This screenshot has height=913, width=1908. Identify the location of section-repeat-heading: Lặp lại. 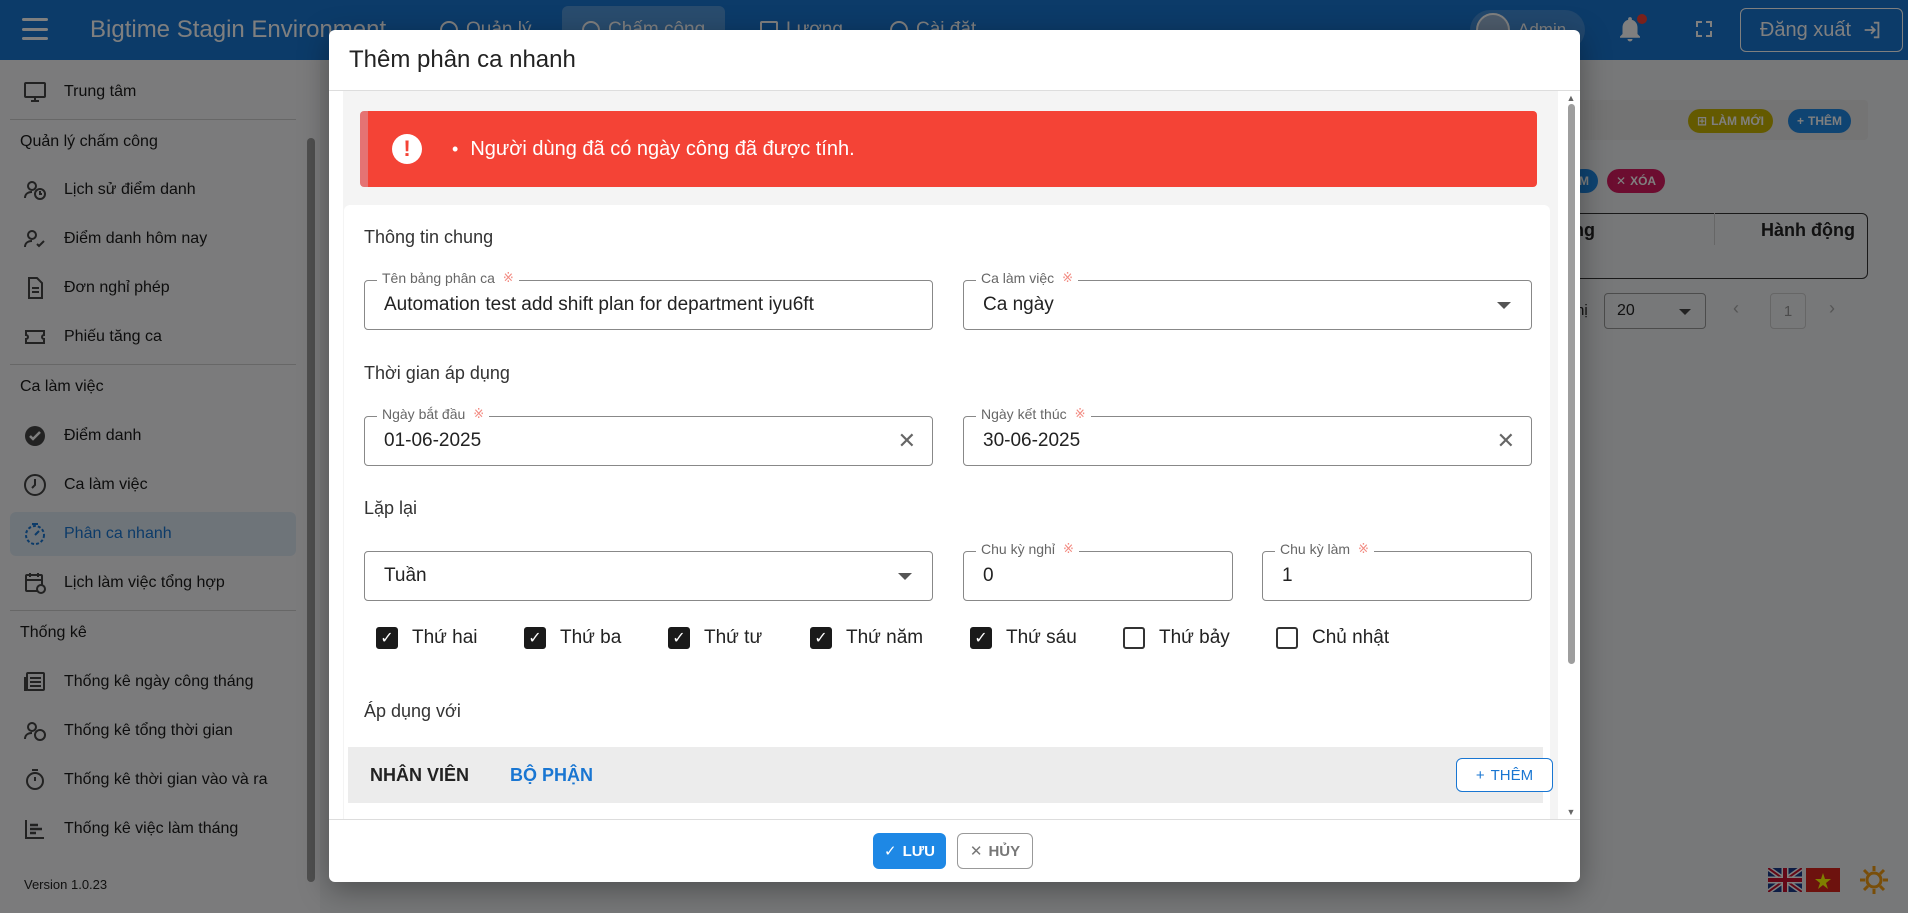
(391, 508).